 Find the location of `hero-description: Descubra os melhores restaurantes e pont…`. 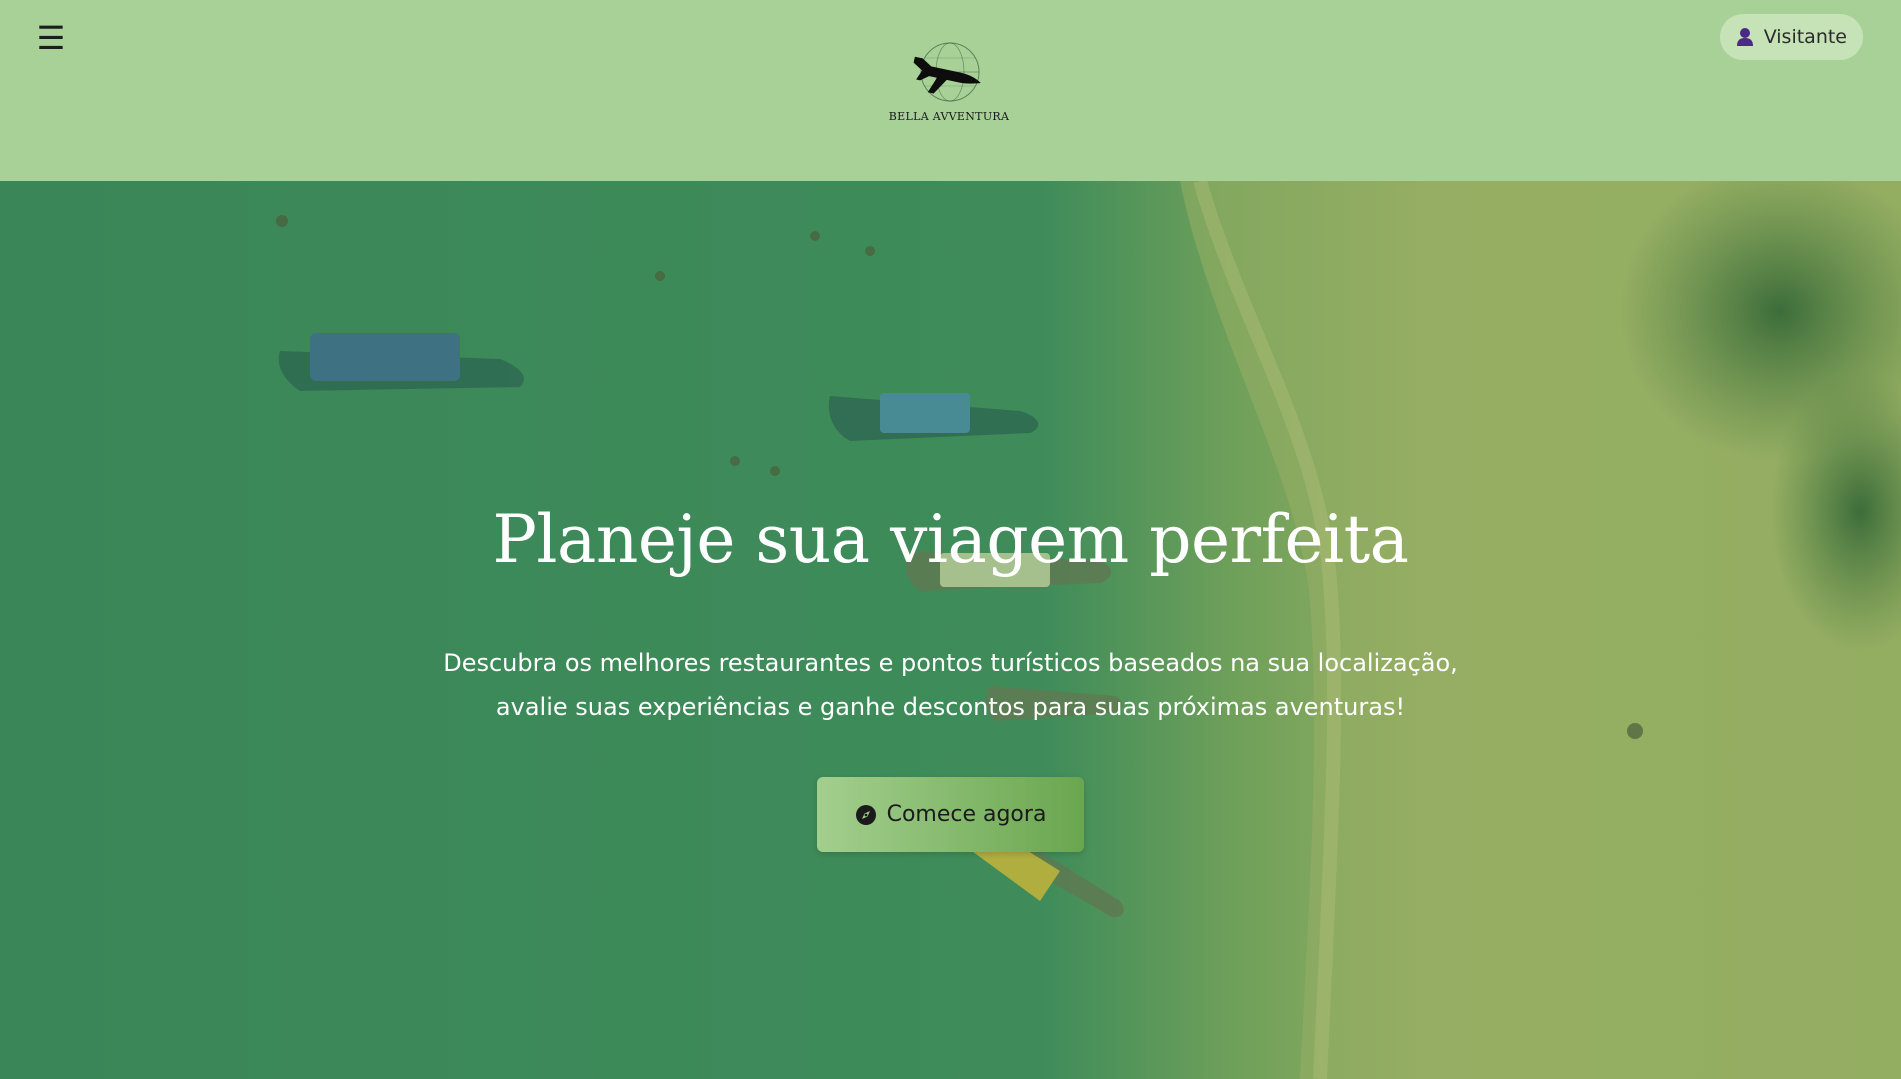

hero-description: Descubra os melhores restaurantes e pont… is located at coordinates (950, 685).